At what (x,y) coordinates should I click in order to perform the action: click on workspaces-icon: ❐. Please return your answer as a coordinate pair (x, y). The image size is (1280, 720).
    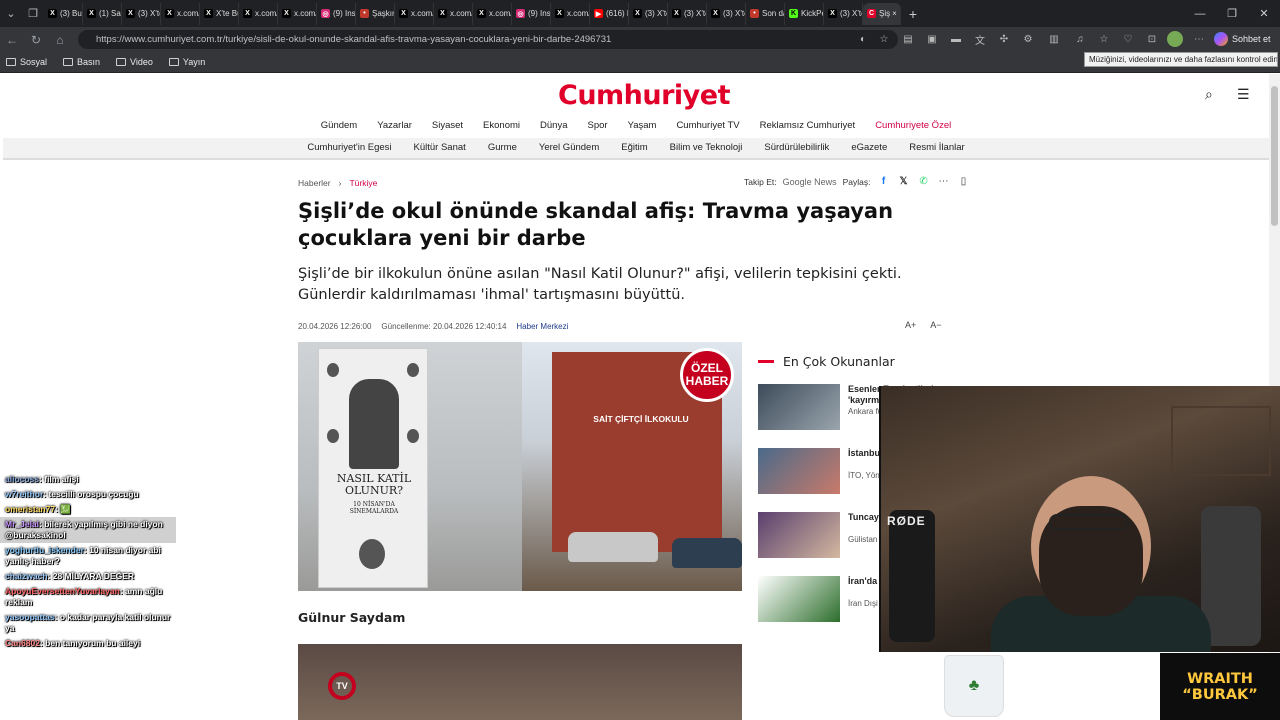
    Looking at the image, I should click on (33, 13).